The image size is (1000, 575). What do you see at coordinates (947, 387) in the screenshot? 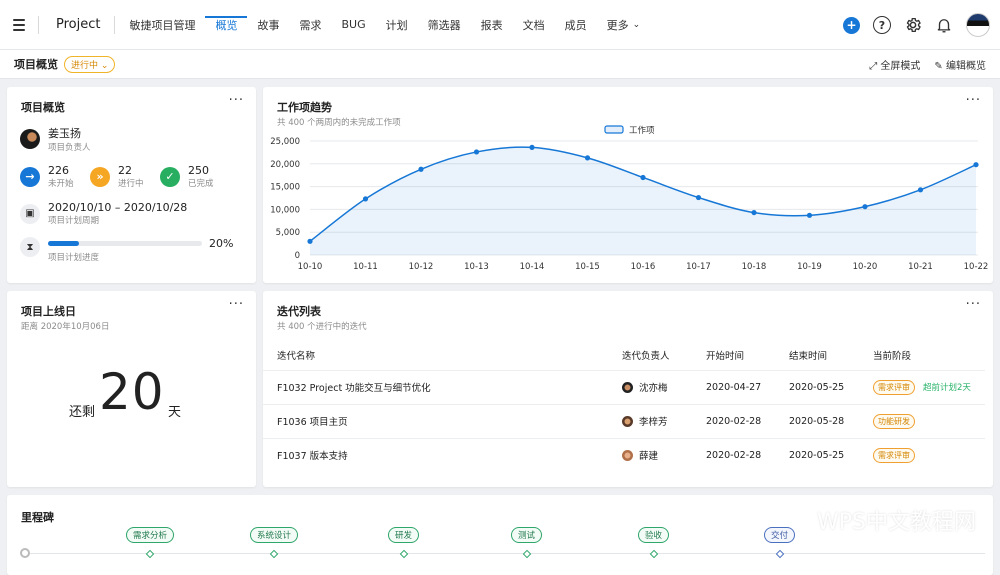
I see `schedule-note: 超前计划2天` at bounding box center [947, 387].